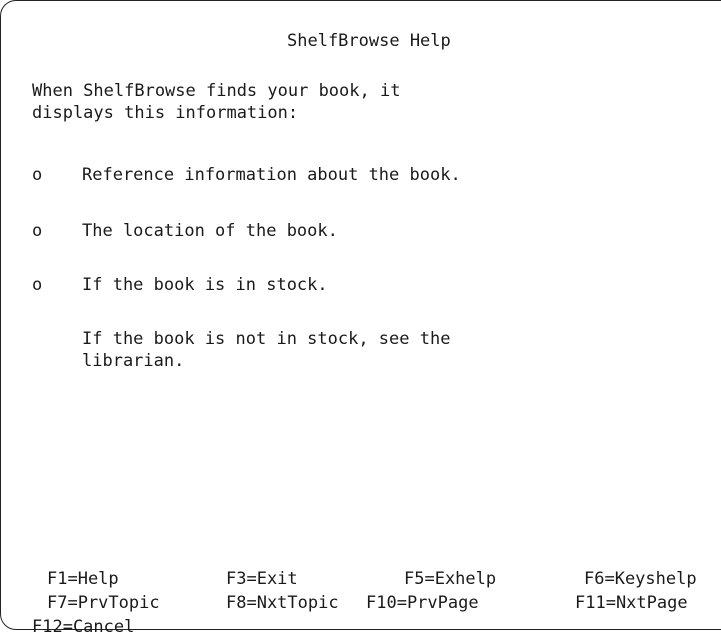  What do you see at coordinates (450, 579) in the screenshot?
I see `f5-exhelp-key: F5=Exhelp` at bounding box center [450, 579].